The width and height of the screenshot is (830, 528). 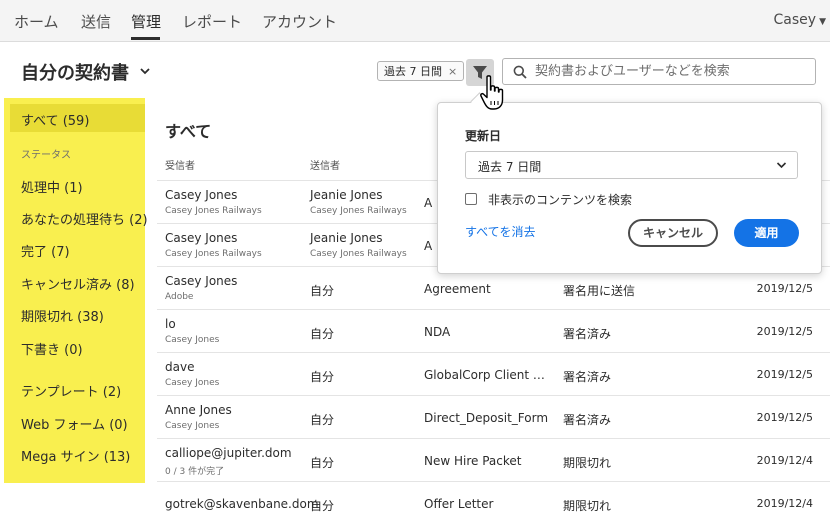 I want to click on nav-tab-manage: 管理, so click(x=146, y=21).